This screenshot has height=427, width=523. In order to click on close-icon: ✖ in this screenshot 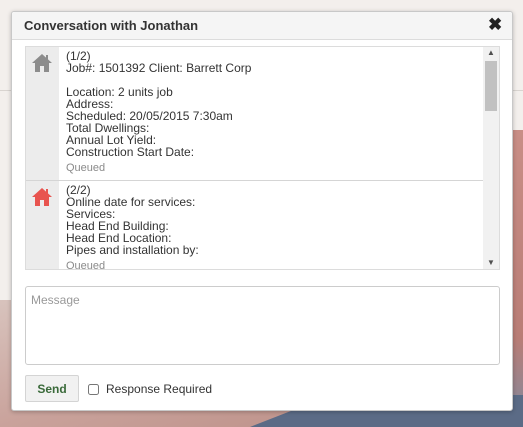, I will do `click(495, 25)`.